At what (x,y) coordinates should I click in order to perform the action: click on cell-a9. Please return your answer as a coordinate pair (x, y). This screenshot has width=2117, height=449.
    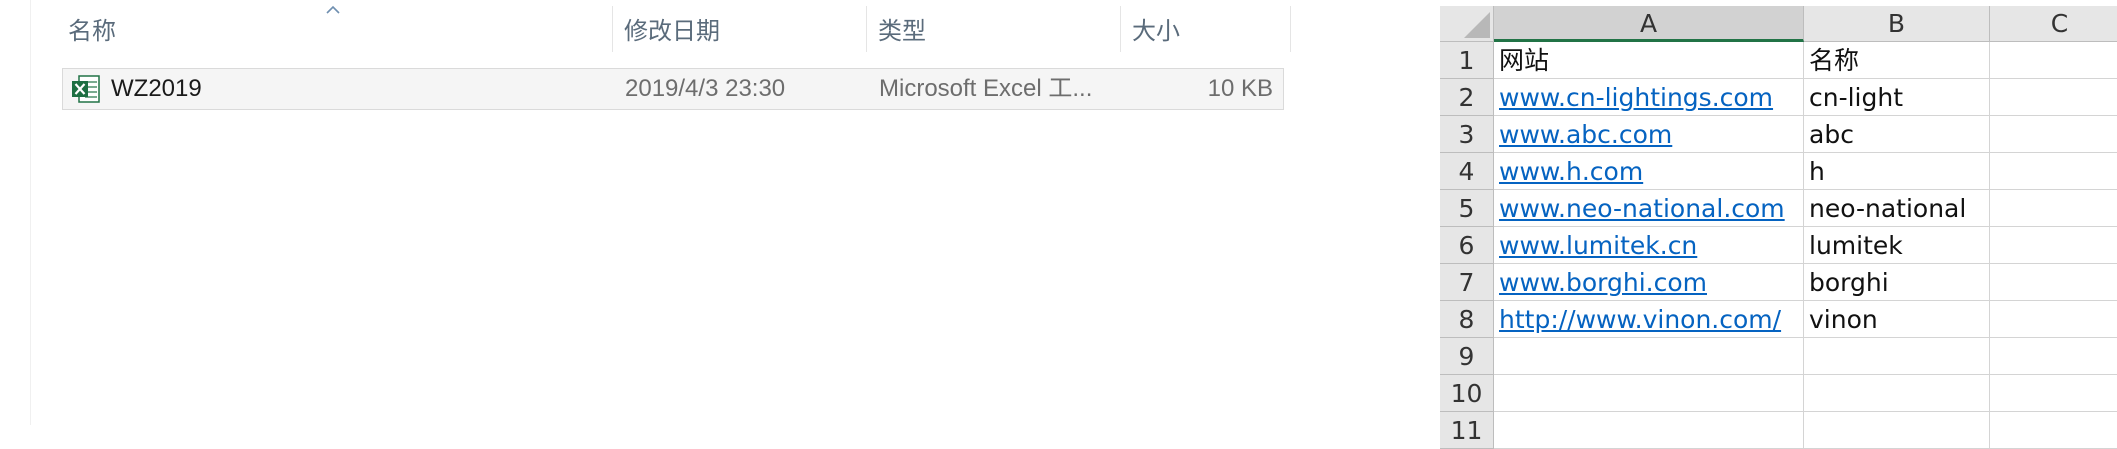
    Looking at the image, I should click on (1649, 356).